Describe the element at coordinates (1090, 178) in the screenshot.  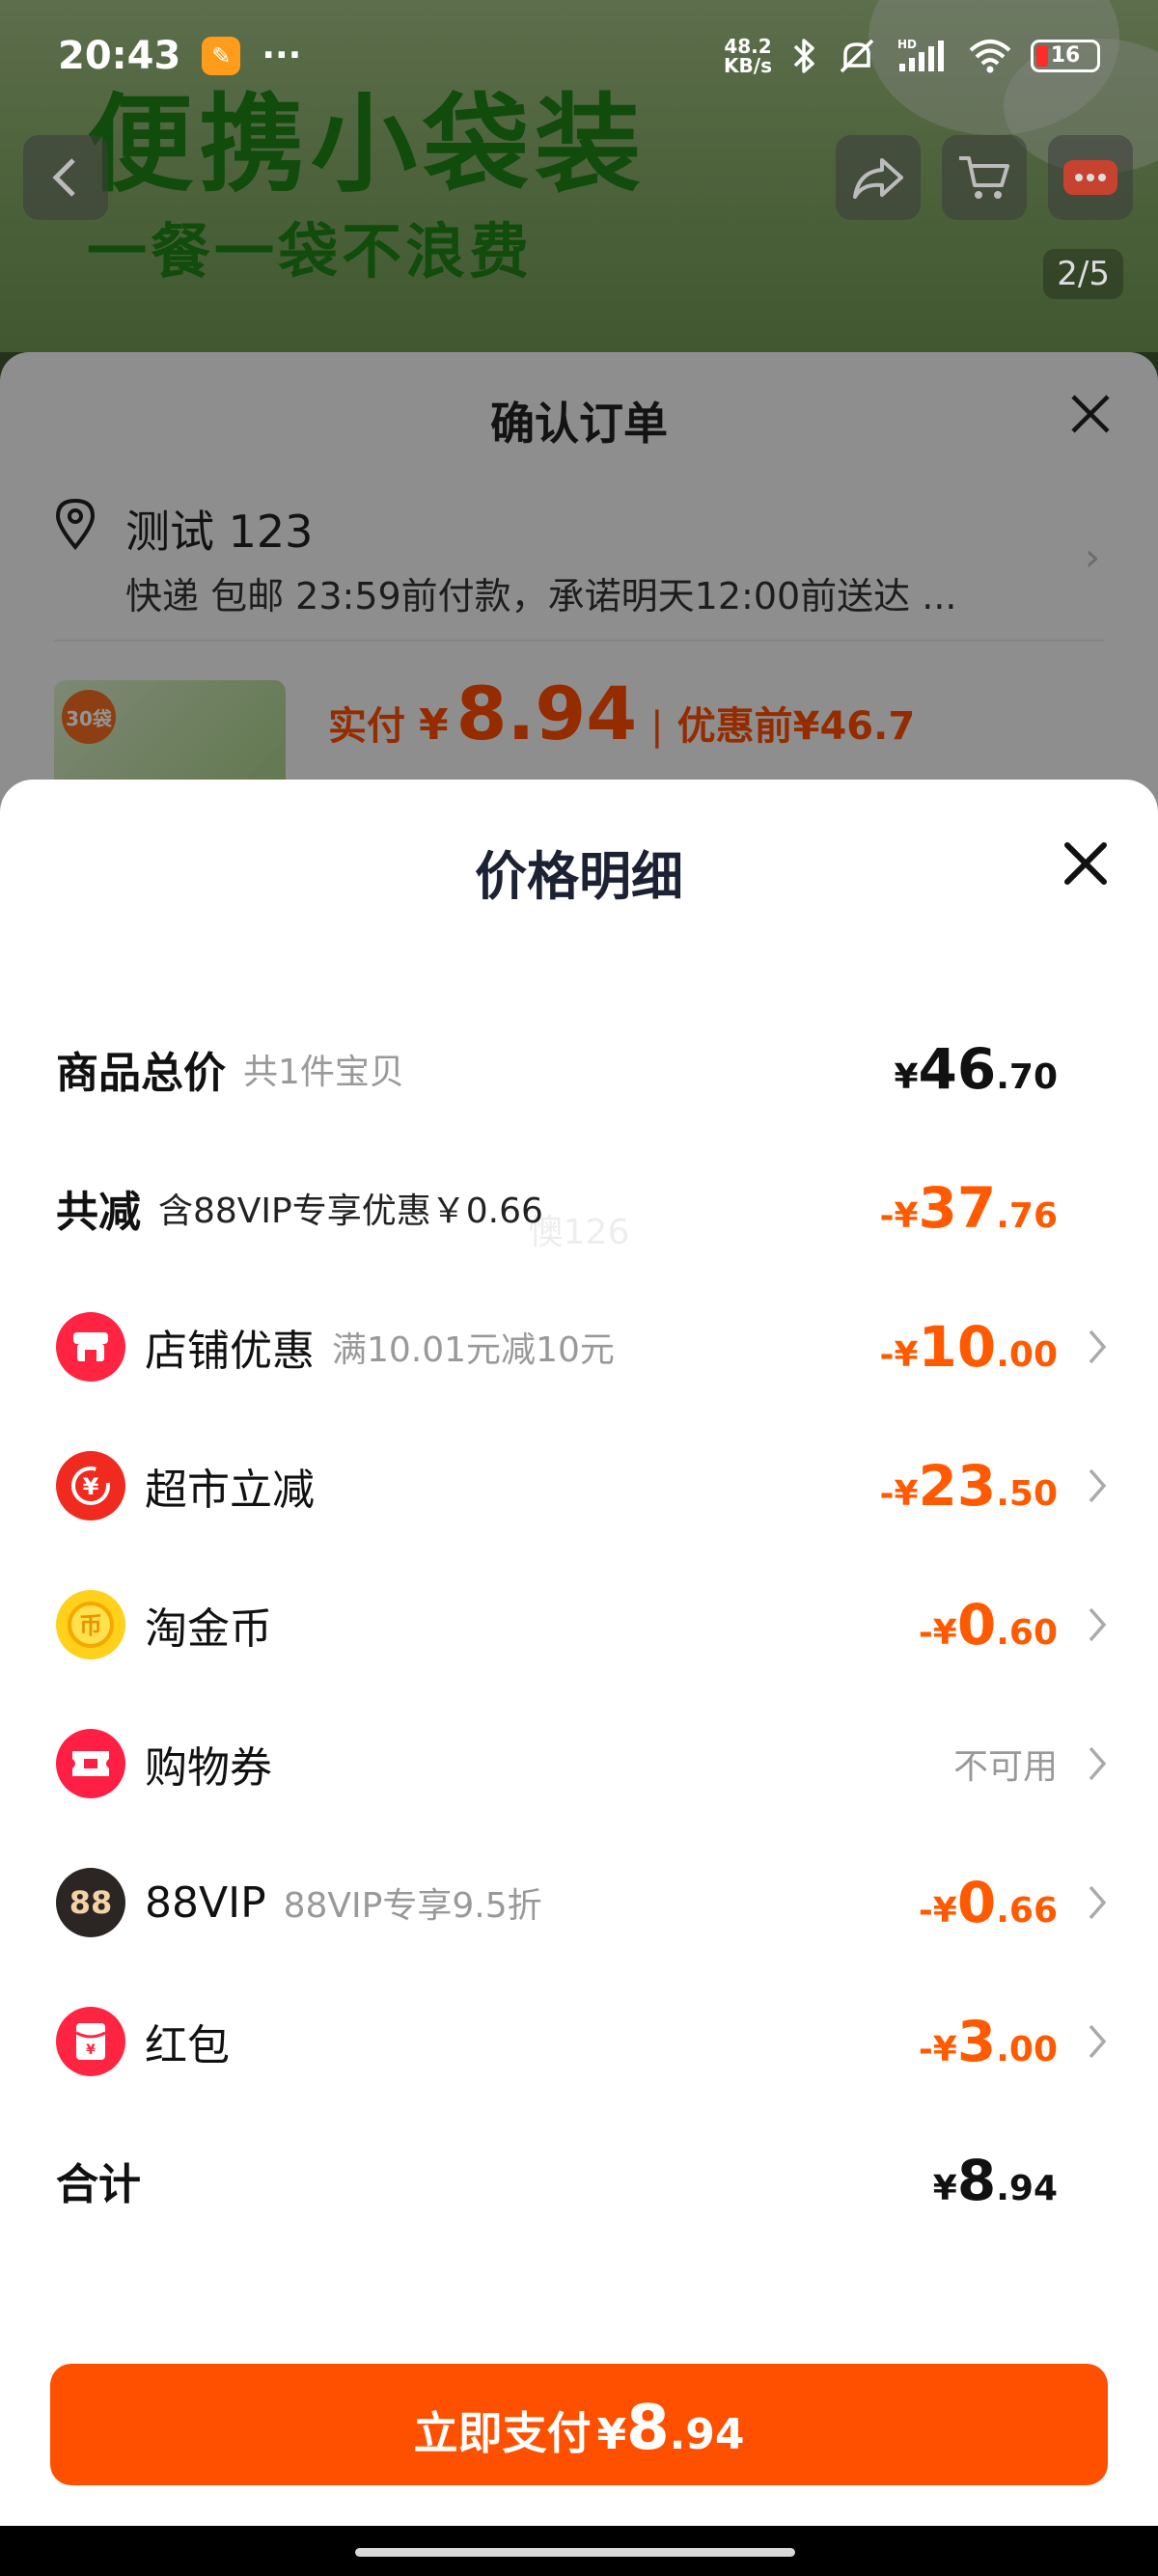
I see `more-button` at that location.